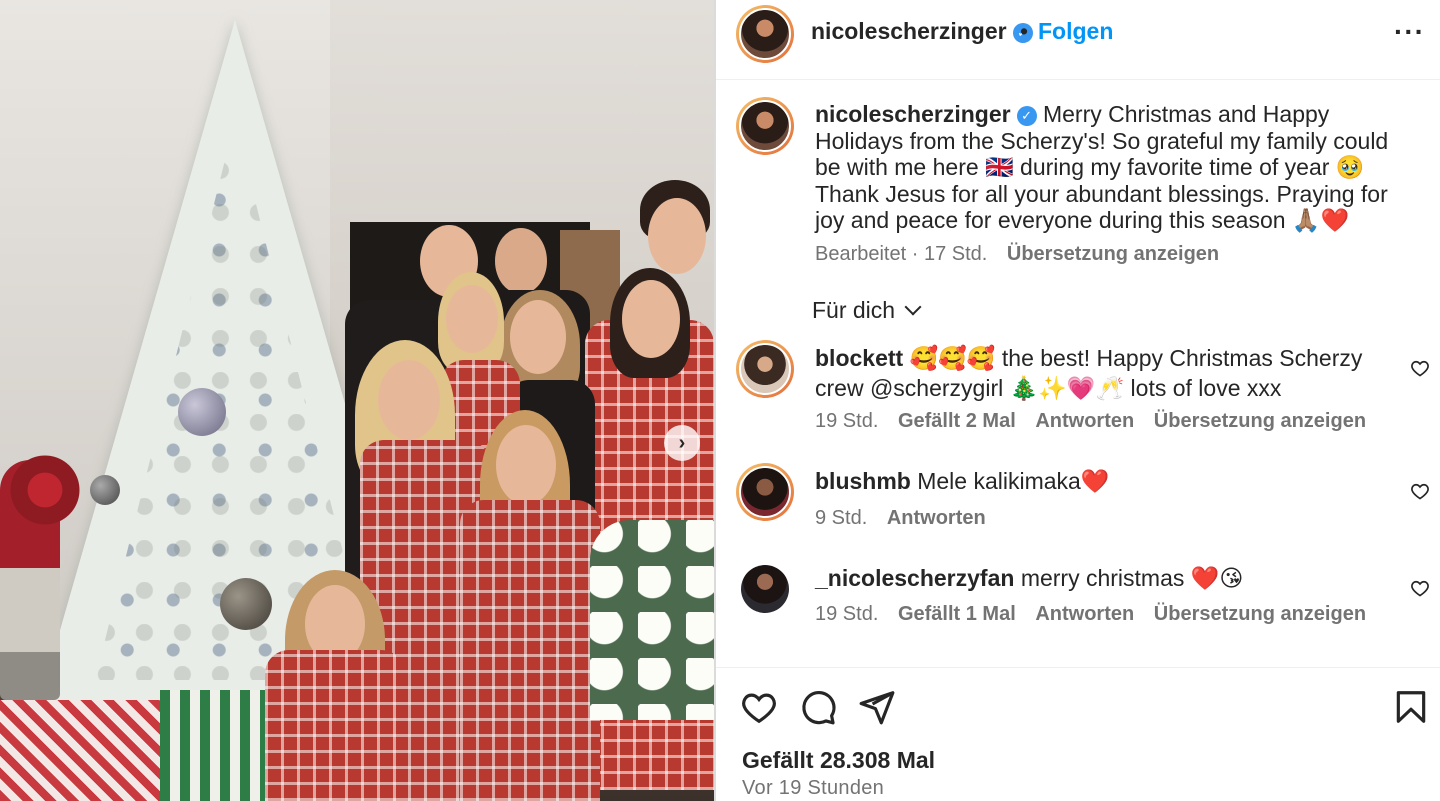 The height and width of the screenshot is (801, 1440). What do you see at coordinates (854, 310) in the screenshot?
I see `comment-sort-label: Für dich` at bounding box center [854, 310].